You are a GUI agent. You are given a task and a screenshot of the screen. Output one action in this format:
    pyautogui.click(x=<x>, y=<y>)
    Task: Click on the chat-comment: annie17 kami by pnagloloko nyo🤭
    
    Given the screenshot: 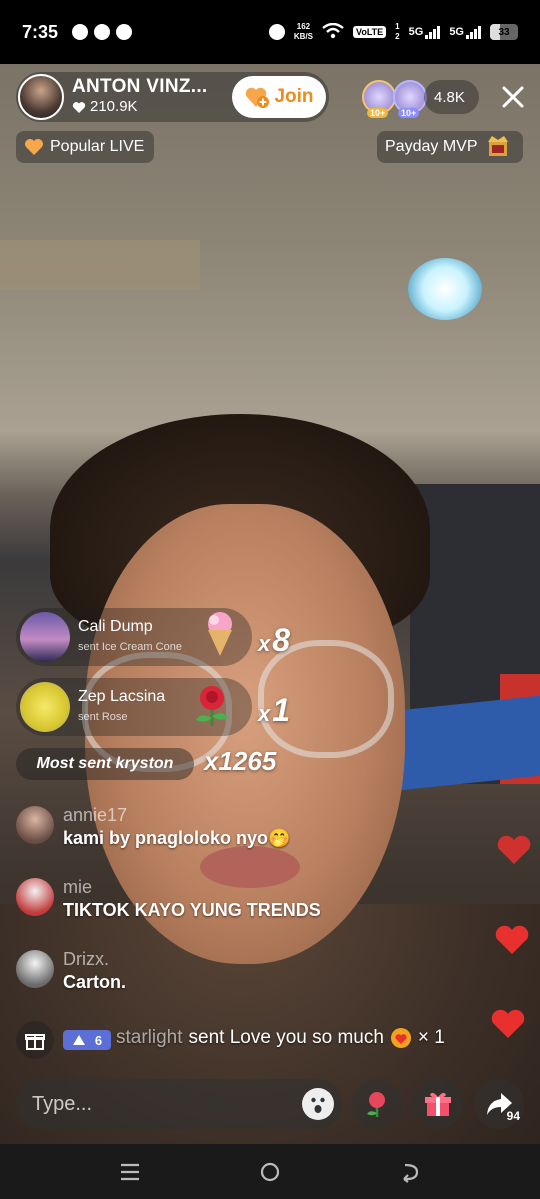 What is the action you would take?
    pyautogui.click(x=153, y=827)
    